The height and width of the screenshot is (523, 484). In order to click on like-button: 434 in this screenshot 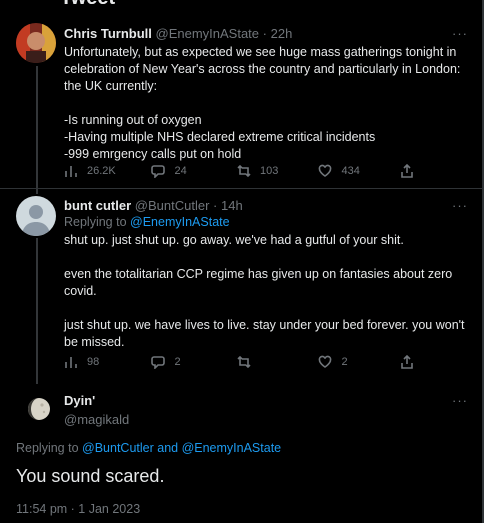, I will do `click(359, 171)`.